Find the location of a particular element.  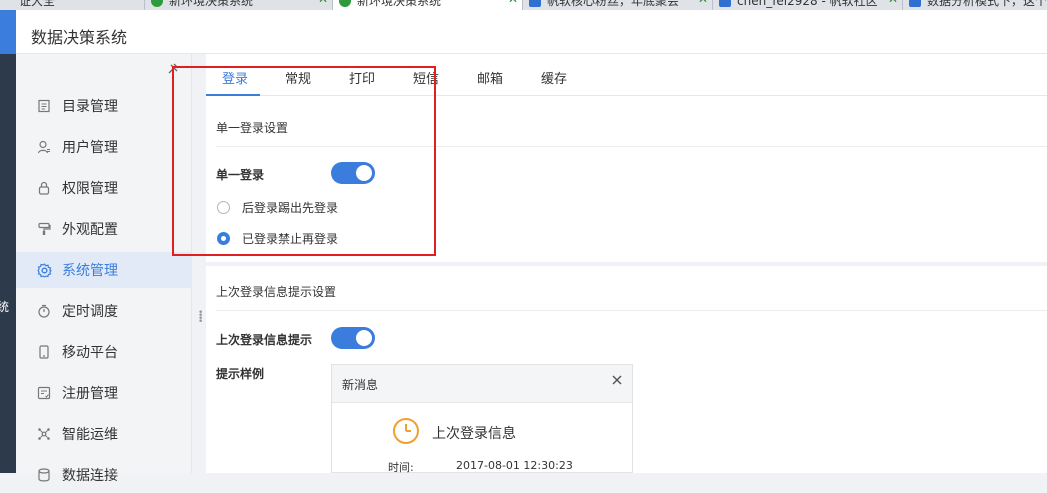

message-preview-dialog: 新消息 上次登录信息 时间: 2017-08-01 12:30:23 is located at coordinates (482, 419).